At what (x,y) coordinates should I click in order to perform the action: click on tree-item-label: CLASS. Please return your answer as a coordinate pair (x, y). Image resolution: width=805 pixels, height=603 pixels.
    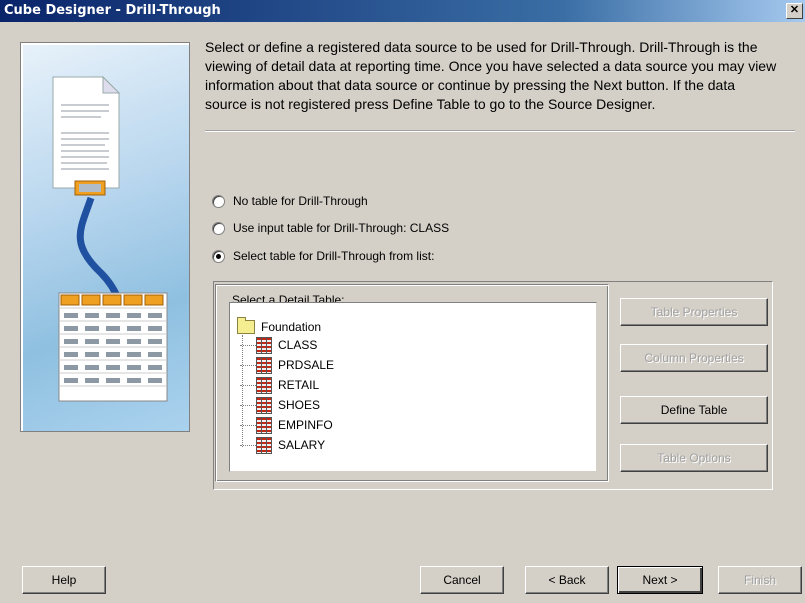
    Looking at the image, I should click on (298, 345).